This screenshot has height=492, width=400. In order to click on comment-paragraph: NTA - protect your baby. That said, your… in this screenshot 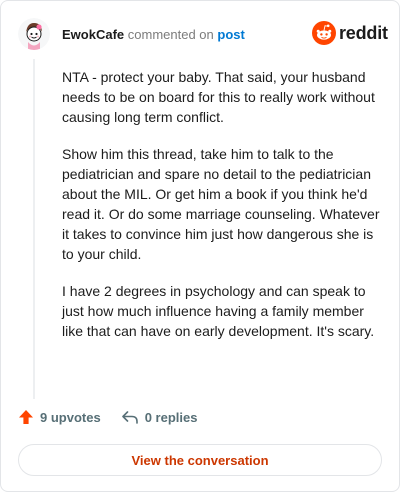, I will do `click(218, 97)`.